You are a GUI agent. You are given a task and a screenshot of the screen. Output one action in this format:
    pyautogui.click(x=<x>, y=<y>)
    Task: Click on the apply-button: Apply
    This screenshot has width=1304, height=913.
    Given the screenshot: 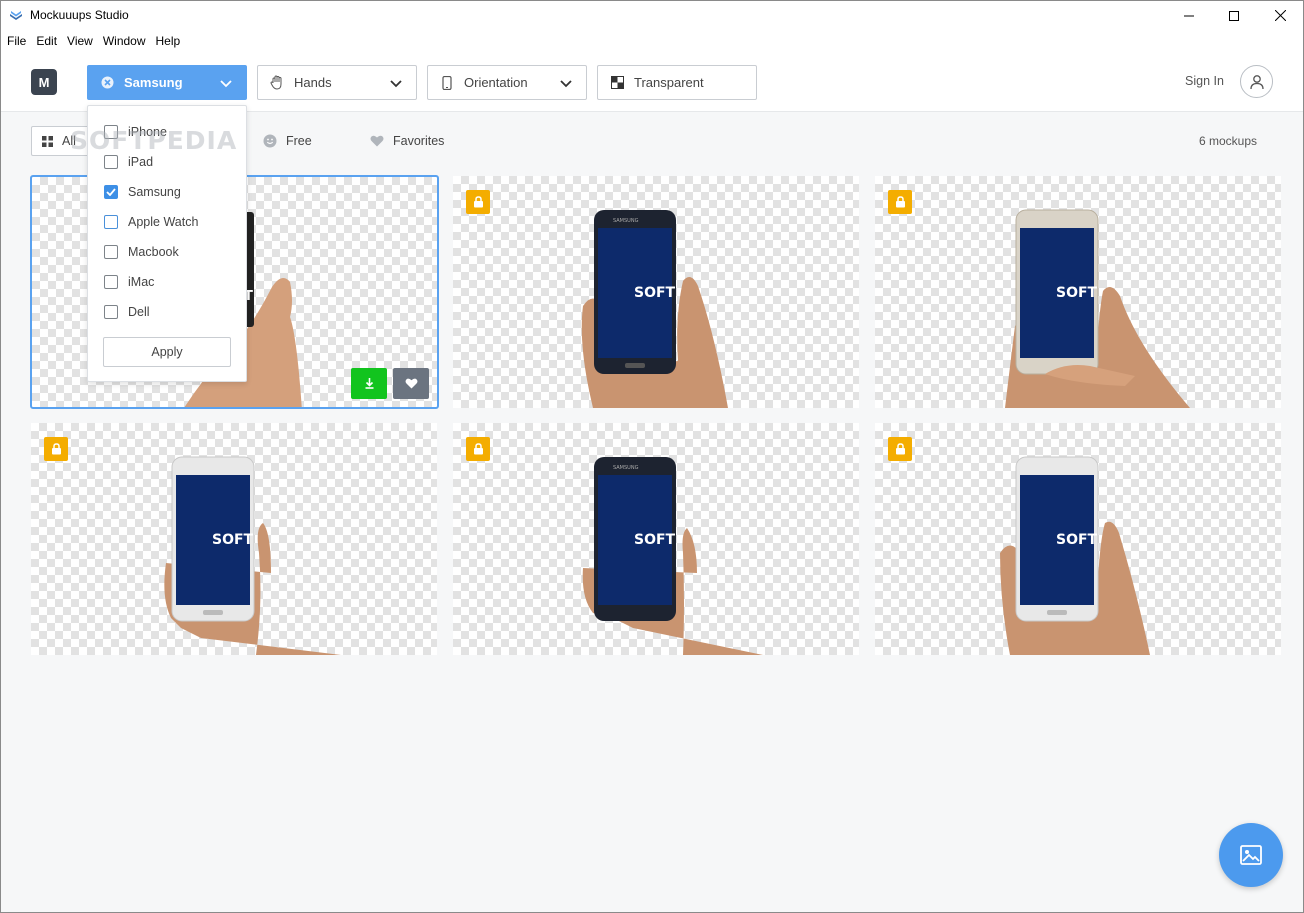 What is the action you would take?
    pyautogui.click(x=167, y=352)
    